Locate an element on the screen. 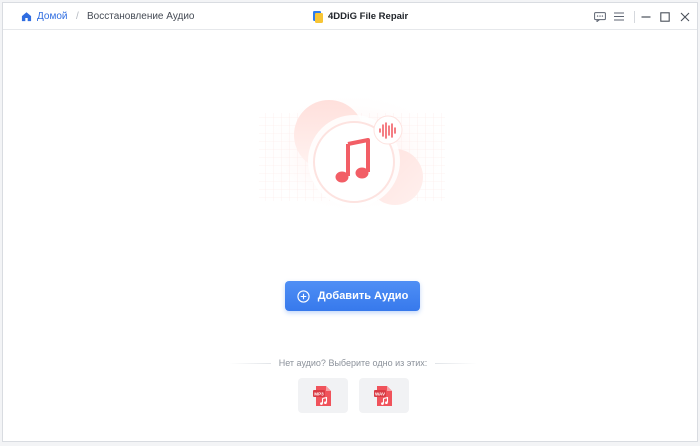  feedback-button is located at coordinates (600, 16).